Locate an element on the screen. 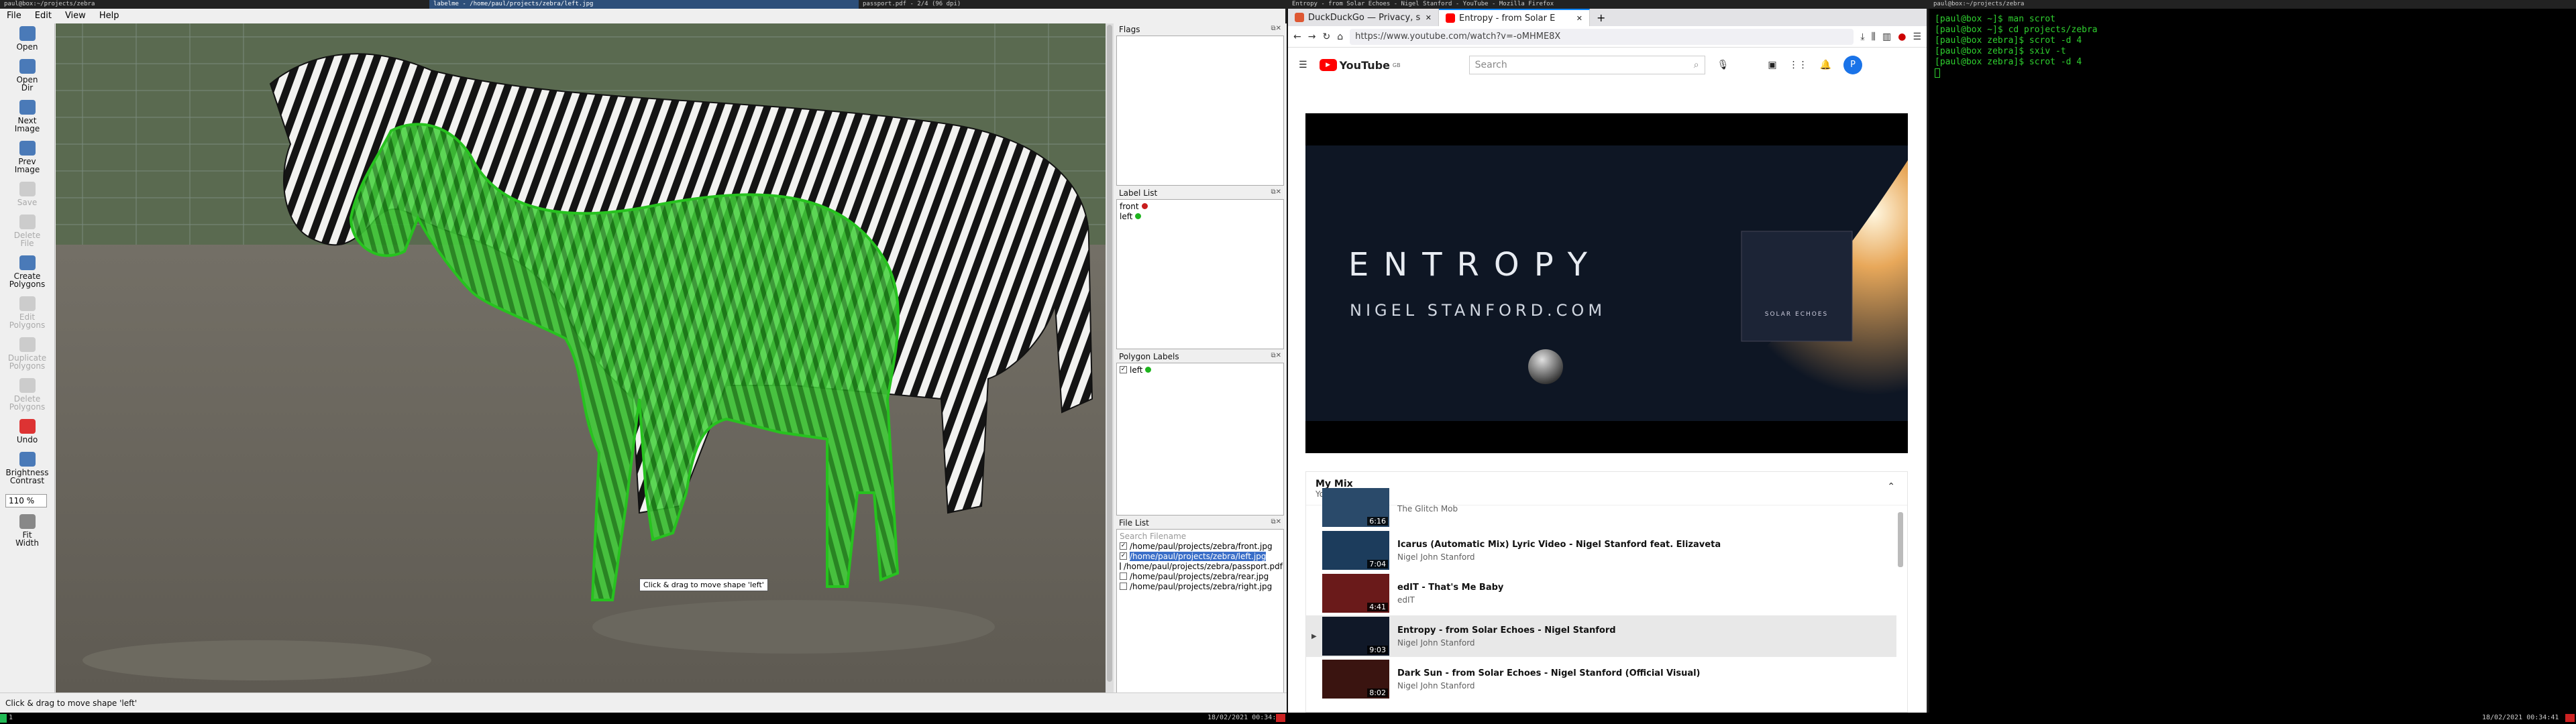 The height and width of the screenshot is (724, 2576). tool-save-button: Save is located at coordinates (27, 195).